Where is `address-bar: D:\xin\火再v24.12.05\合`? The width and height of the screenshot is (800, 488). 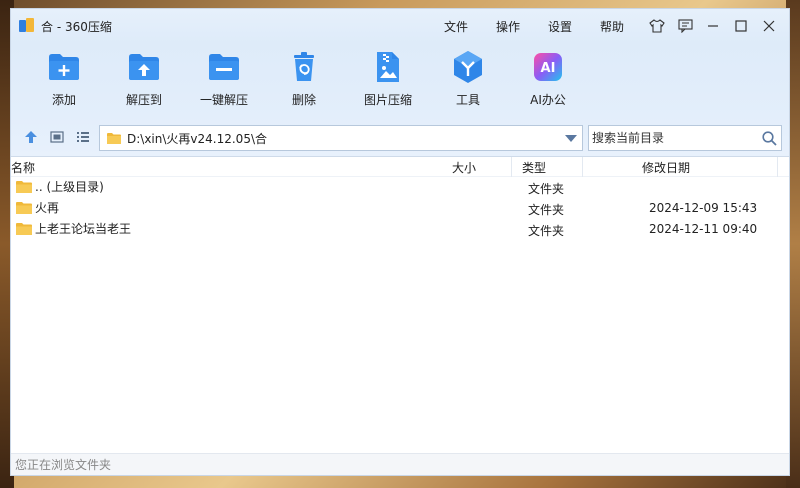 address-bar: D:\xin\火再v24.12.05\合 is located at coordinates (400, 137).